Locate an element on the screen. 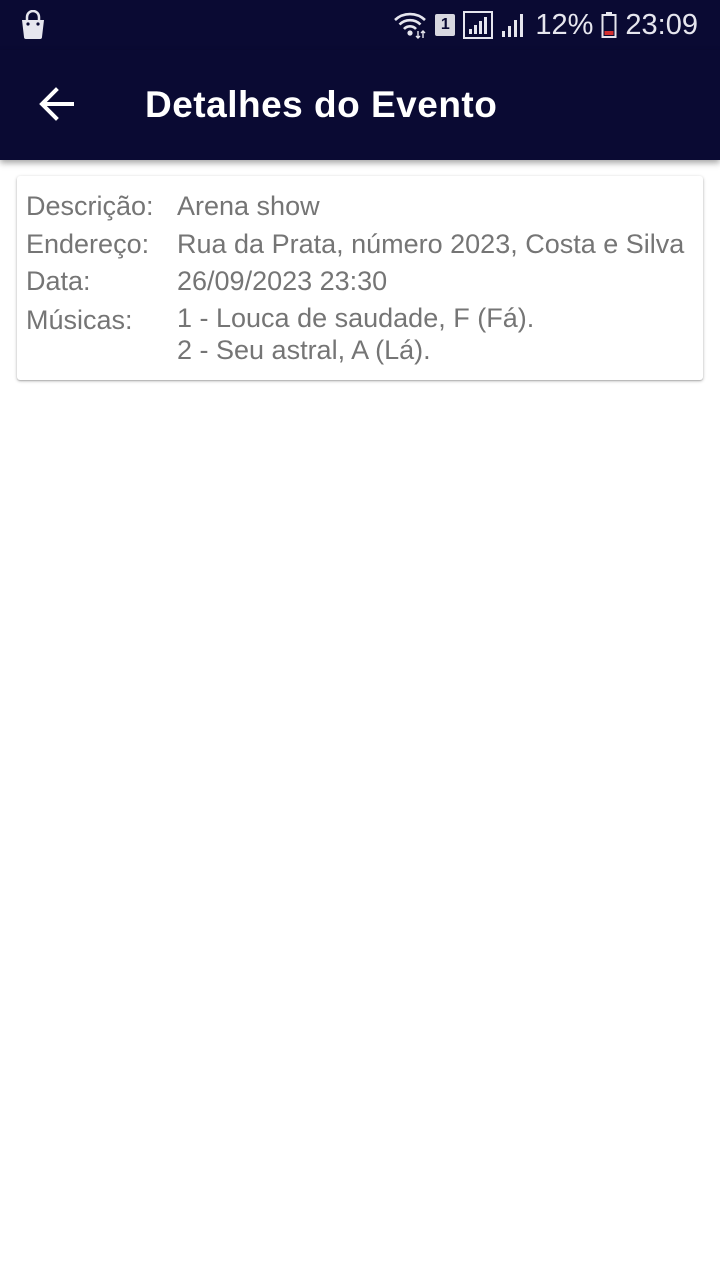 Image resolution: width=720 pixels, height=1280 pixels. wifi-icon is located at coordinates (410, 25).